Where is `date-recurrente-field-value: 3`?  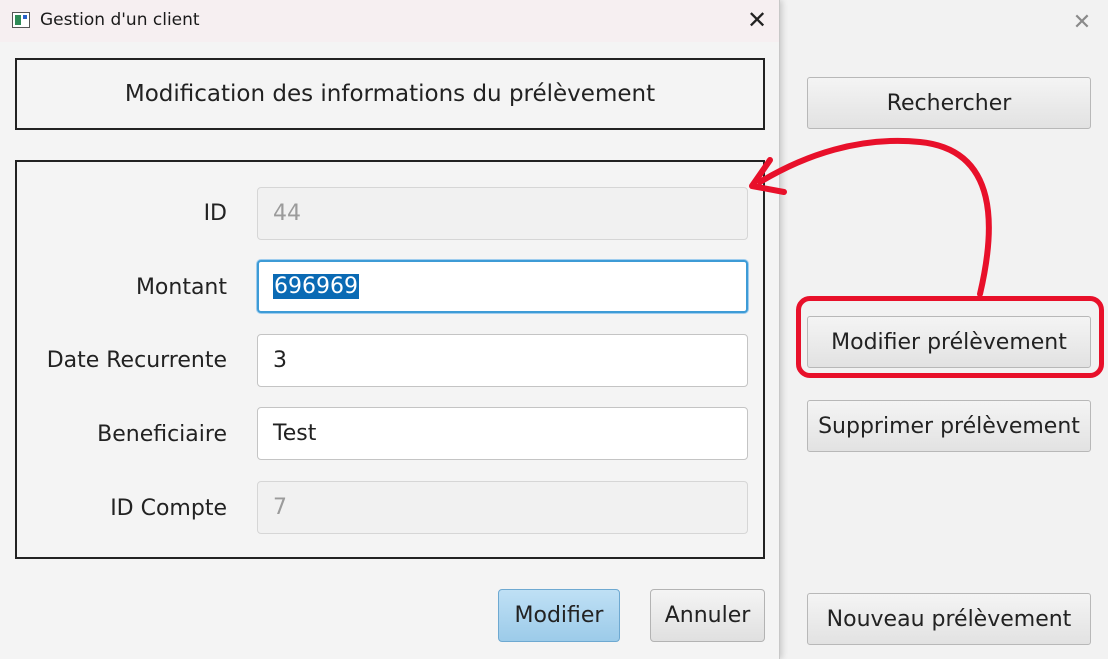 date-recurrente-field-value: 3 is located at coordinates (280, 360).